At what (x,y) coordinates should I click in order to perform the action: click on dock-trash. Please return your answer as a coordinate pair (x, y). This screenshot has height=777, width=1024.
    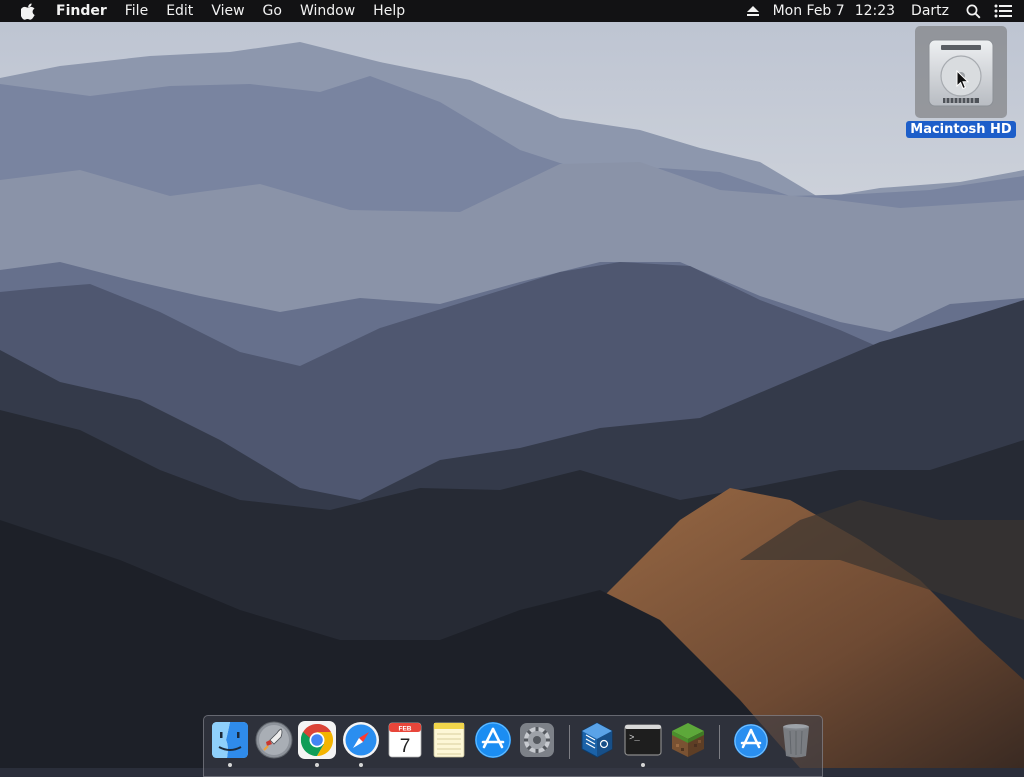
    Looking at the image, I should click on (796, 740).